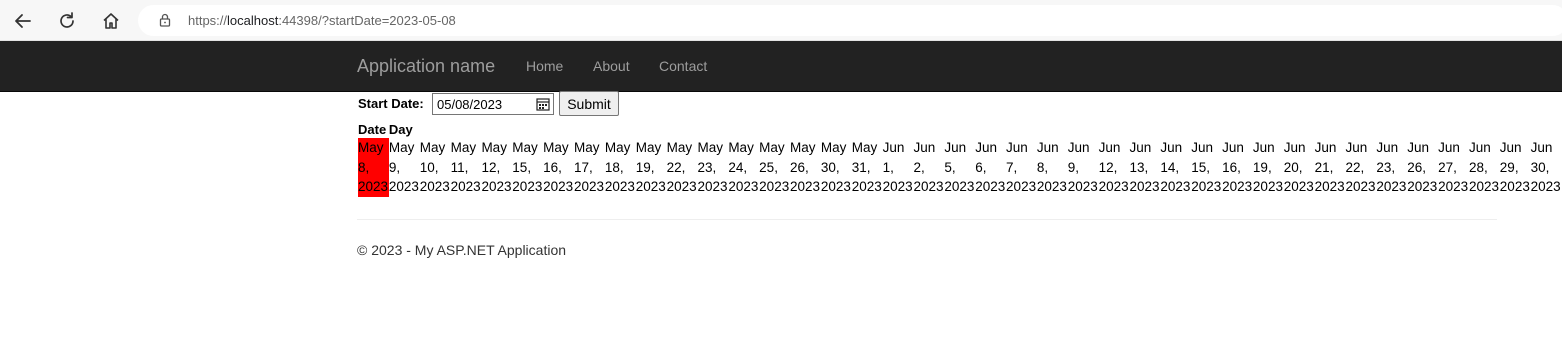 This screenshot has height=348, width=1562. Describe the element at coordinates (364, 167) in the screenshot. I see `date-cell-part: 8,` at that location.